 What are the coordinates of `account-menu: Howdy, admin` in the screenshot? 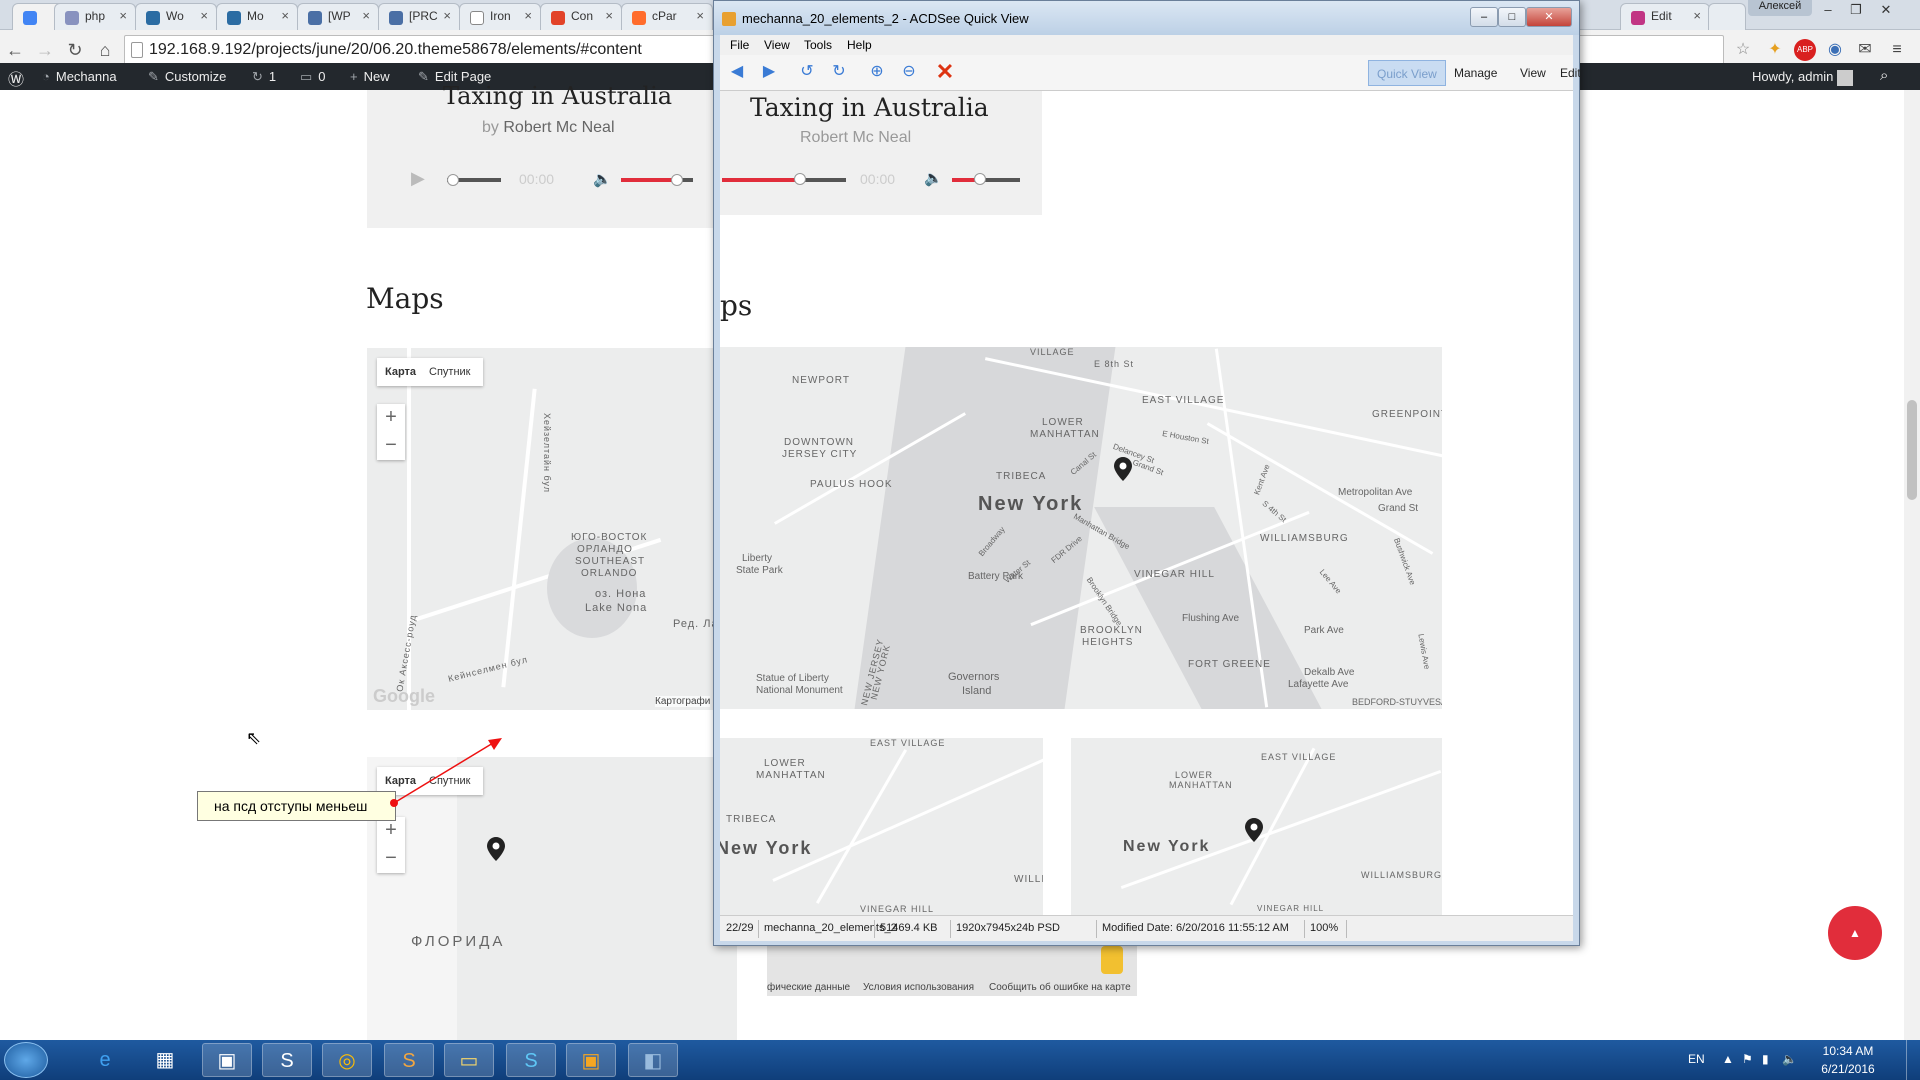 It's located at (1803, 77).